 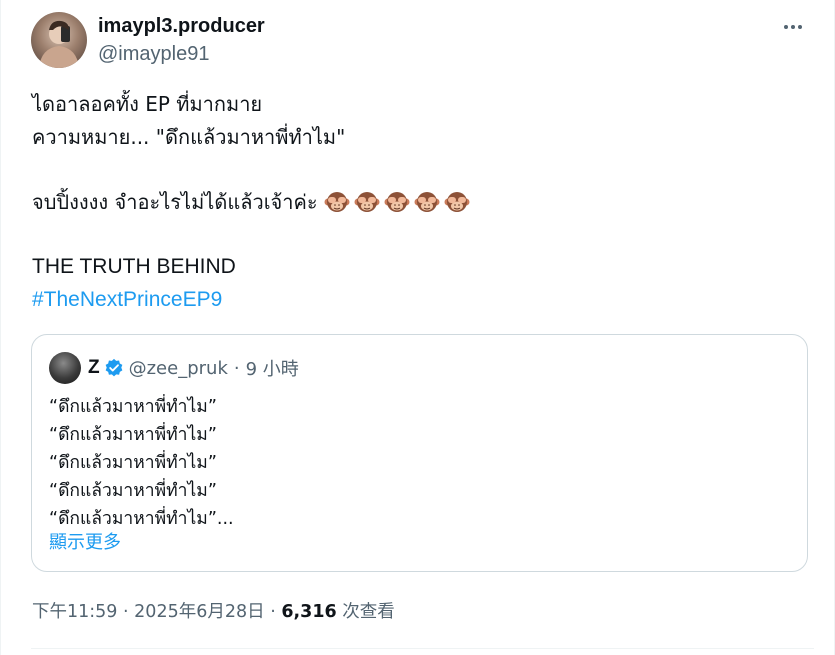 What do you see at coordinates (181, 54) in the screenshot?
I see `author-handle: @imayple91` at bounding box center [181, 54].